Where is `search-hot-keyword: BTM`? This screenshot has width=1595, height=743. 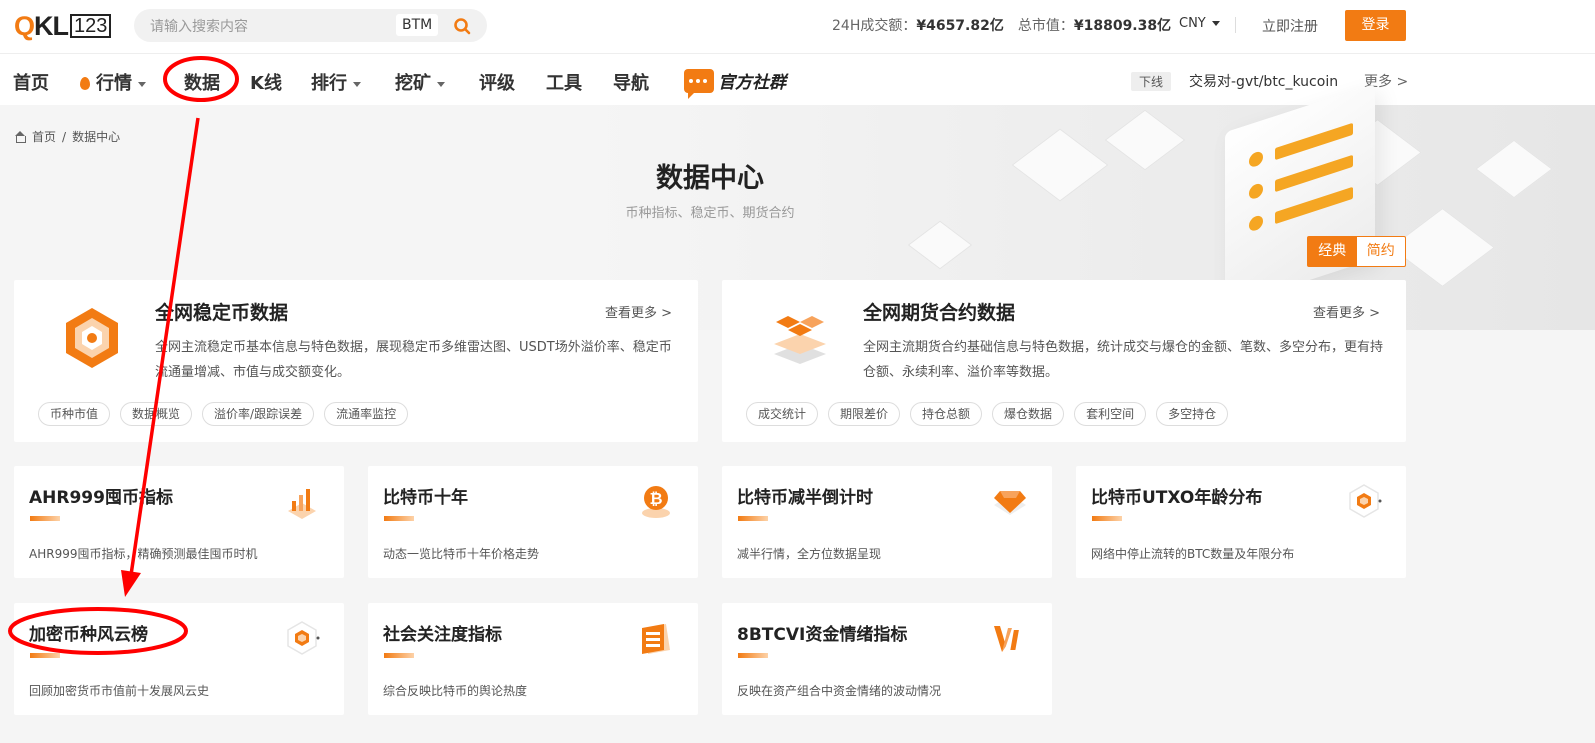
search-hot-keyword: BTM is located at coordinates (417, 25).